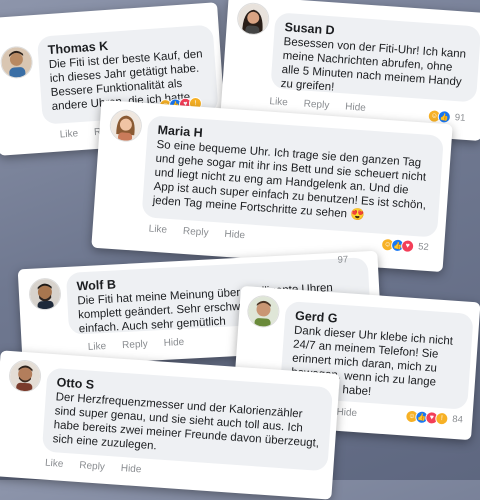  I want to click on reaction-summary: 97, so click(340, 260).